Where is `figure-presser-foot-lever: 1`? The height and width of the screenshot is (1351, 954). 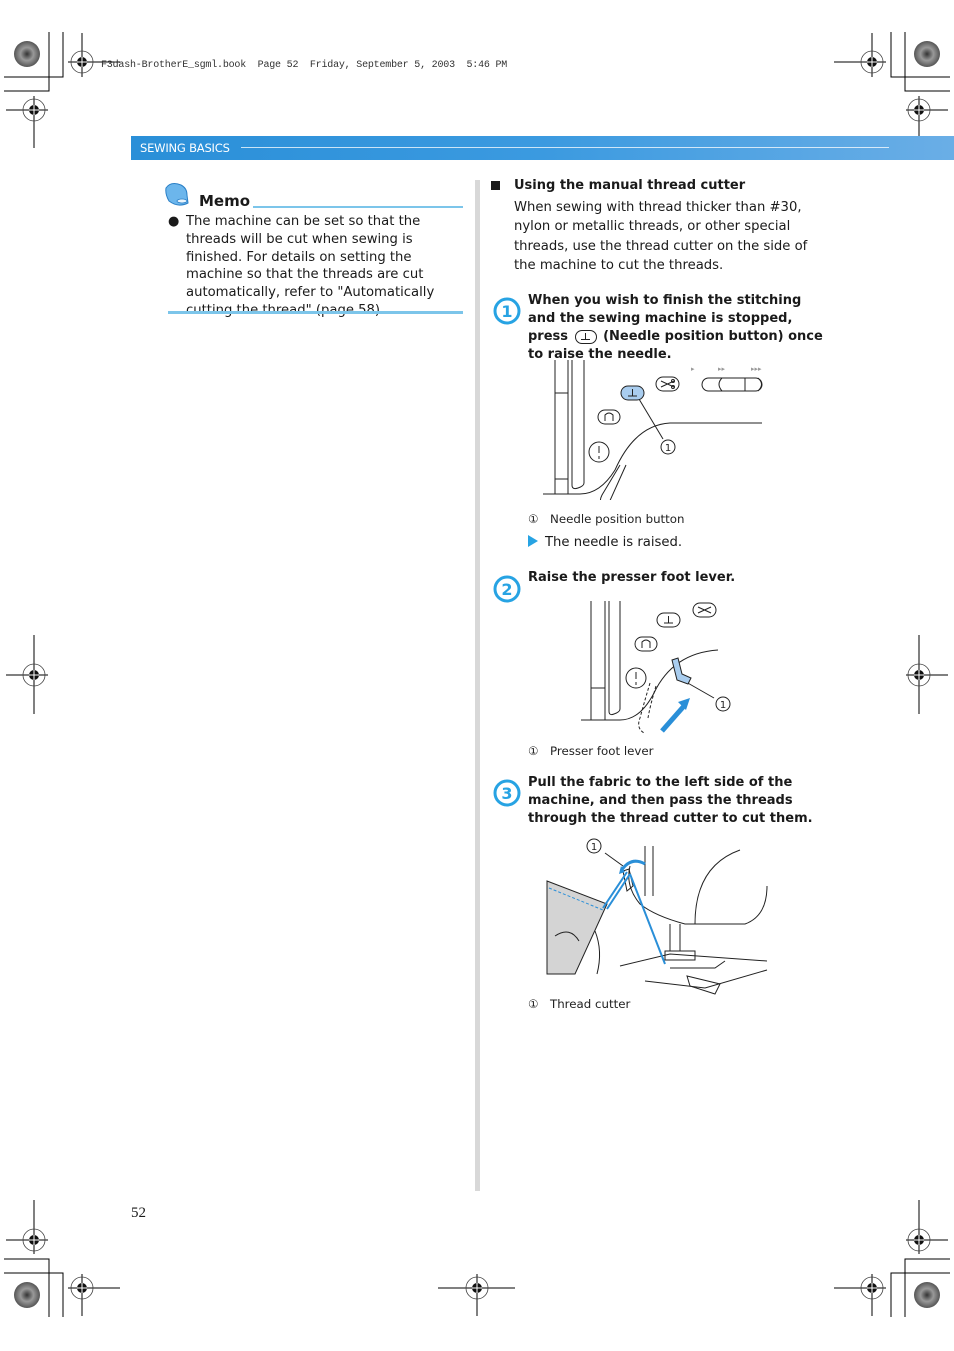
figure-presser-foot-lever: 1 is located at coordinates (656, 667).